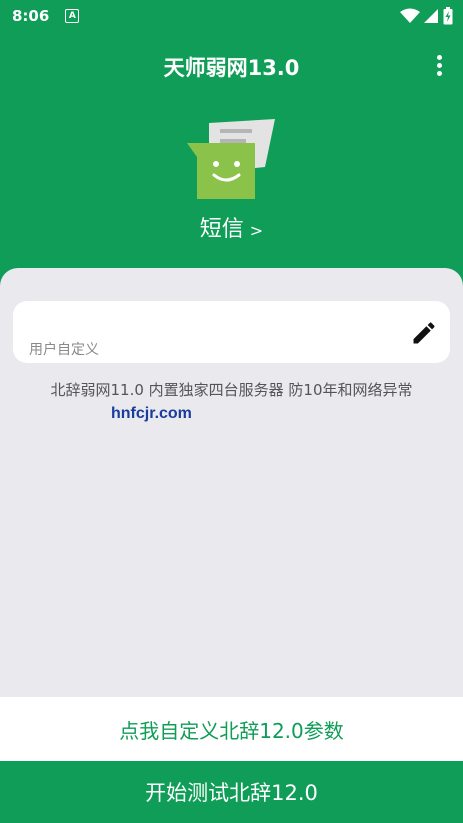  I want to click on status-icons, so click(426, 16).